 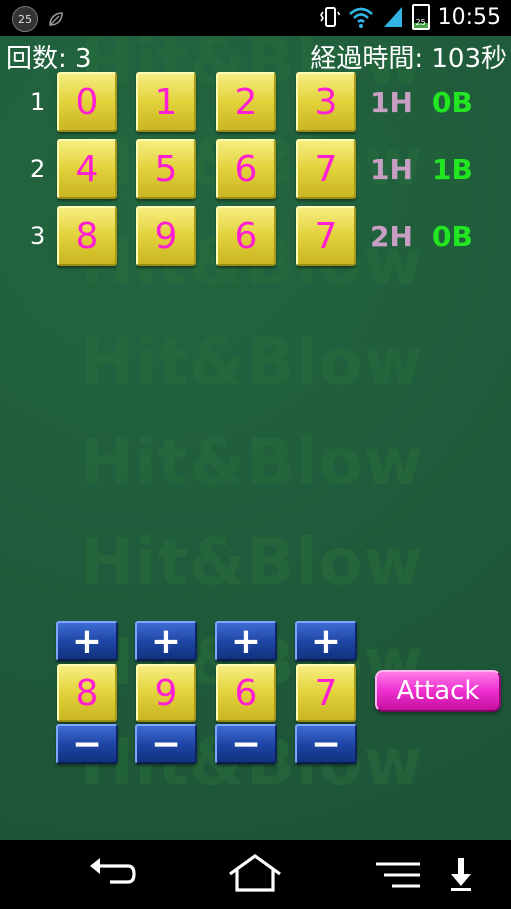 I want to click on history-digit-tile: 9, so click(x=166, y=236).